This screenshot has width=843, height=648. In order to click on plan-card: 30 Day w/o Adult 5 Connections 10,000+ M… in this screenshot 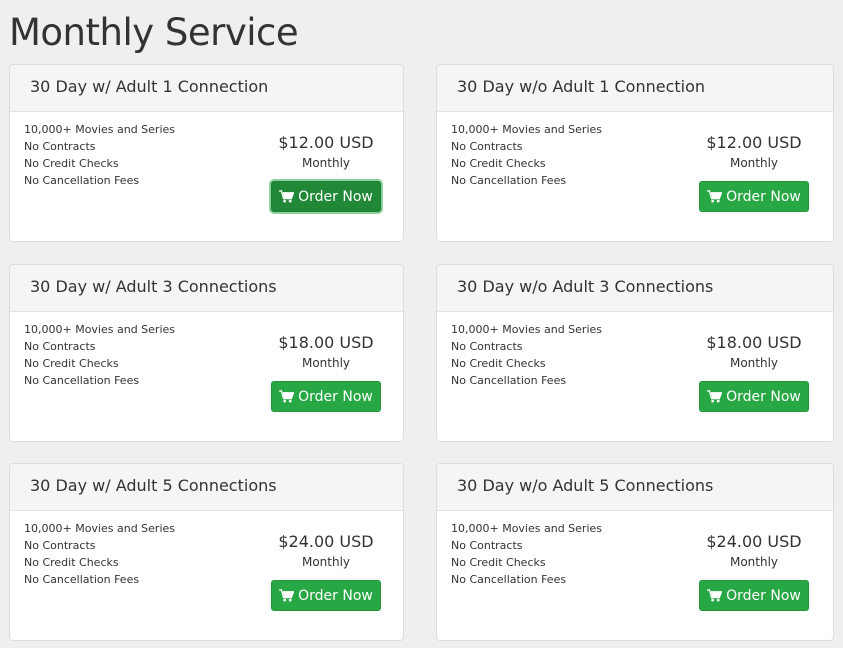, I will do `click(635, 552)`.